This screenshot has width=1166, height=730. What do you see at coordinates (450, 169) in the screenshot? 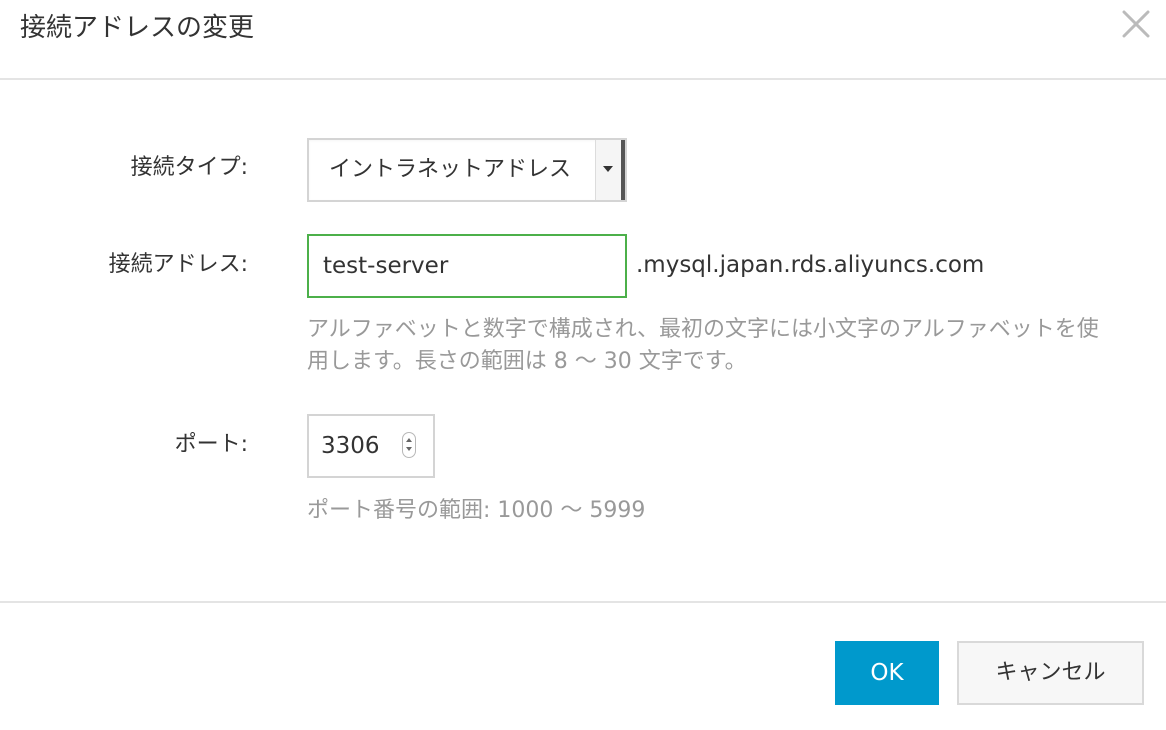
I see `connection-type-selected-value: イントラネットアドレス` at bounding box center [450, 169].